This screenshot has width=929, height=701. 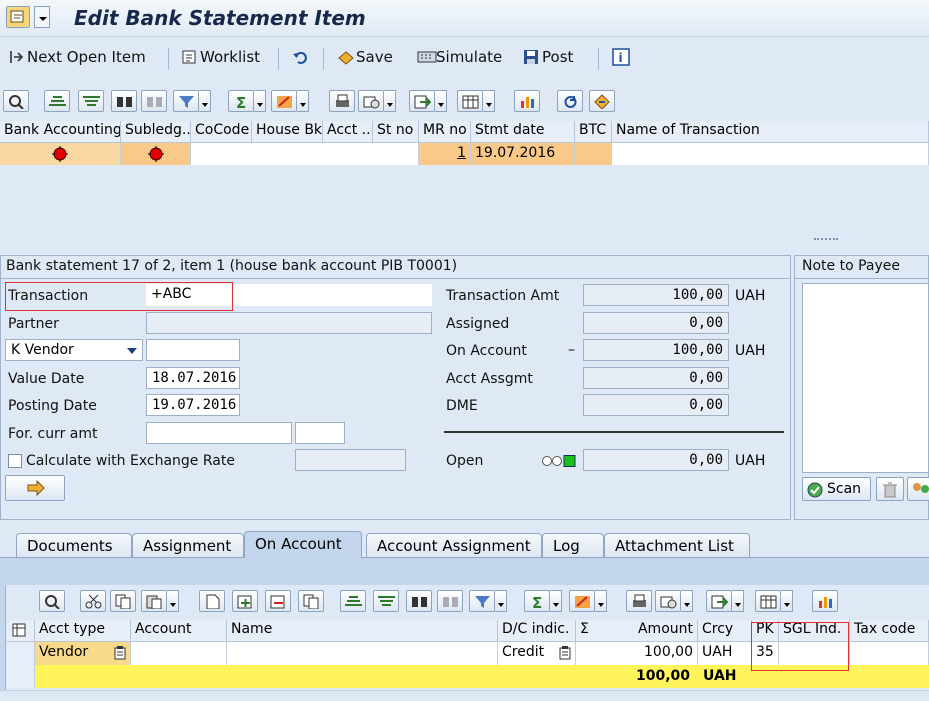 What do you see at coordinates (18, 17) in the screenshot?
I see `system-menu-icon` at bounding box center [18, 17].